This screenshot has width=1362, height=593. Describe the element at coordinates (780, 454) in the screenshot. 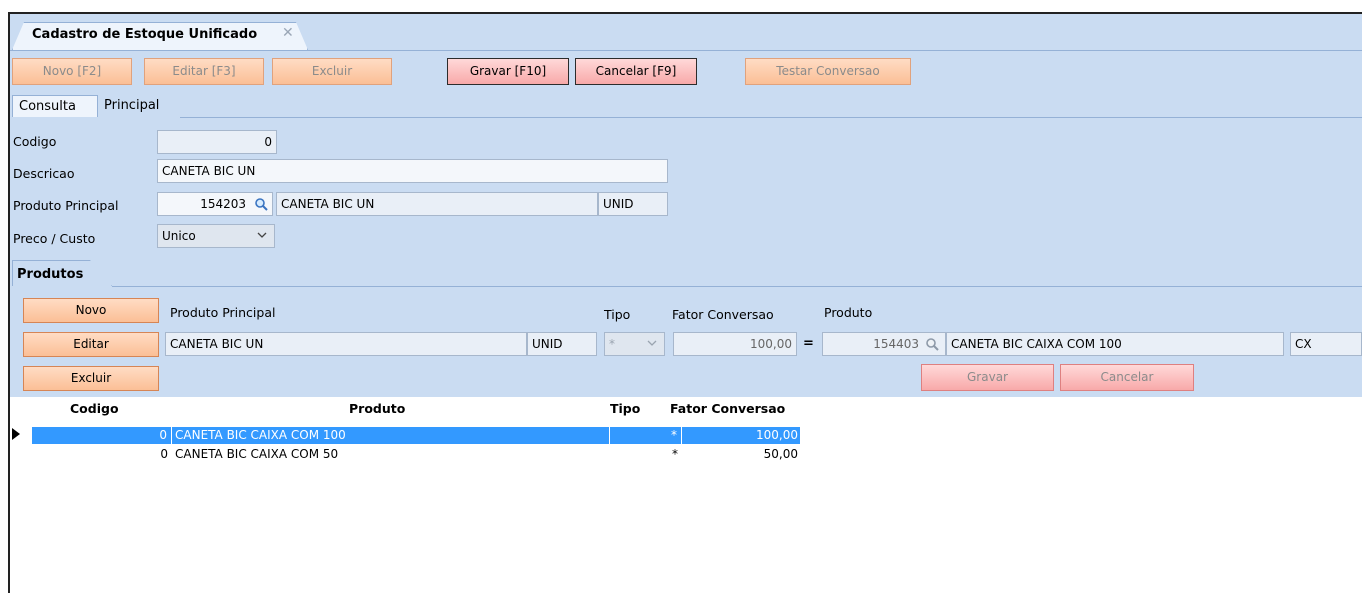

I see `cell-fator: 50,00` at that location.